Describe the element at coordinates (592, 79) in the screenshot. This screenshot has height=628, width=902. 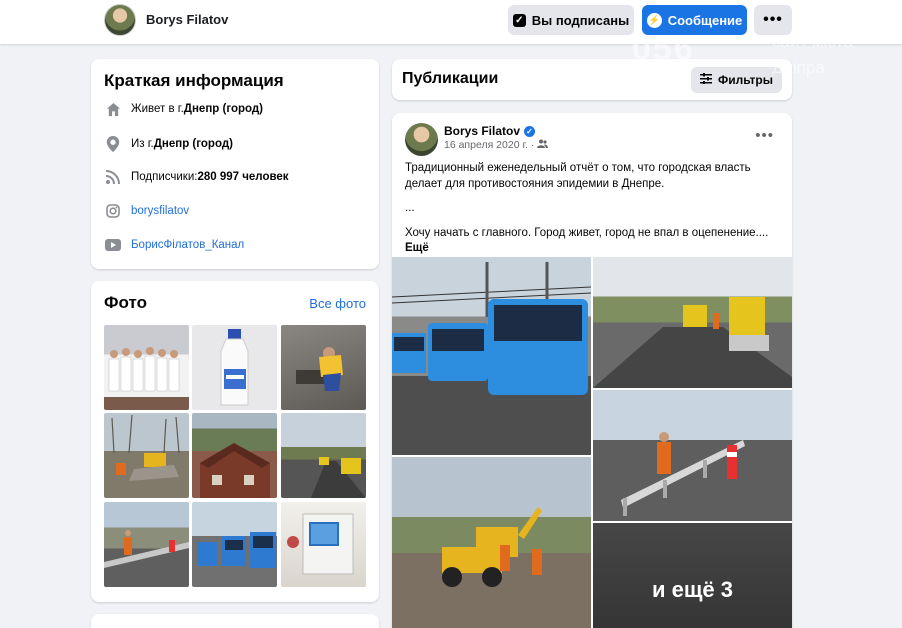
I see `publications-card: Публикации Фильтры` at that location.